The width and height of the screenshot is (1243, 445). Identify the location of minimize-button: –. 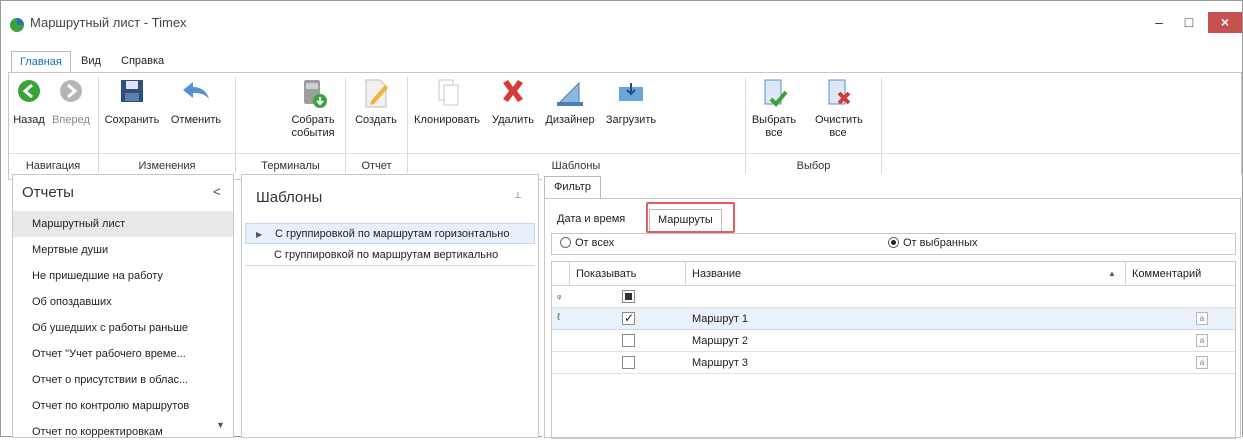
(1159, 22).